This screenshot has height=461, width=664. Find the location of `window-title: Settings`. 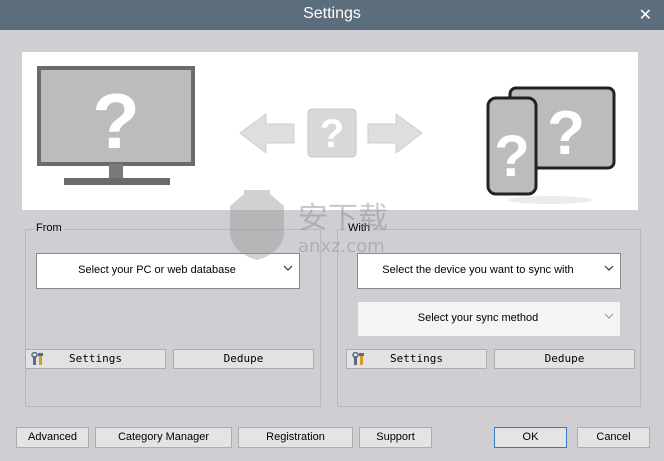

window-title: Settings is located at coordinates (332, 13).